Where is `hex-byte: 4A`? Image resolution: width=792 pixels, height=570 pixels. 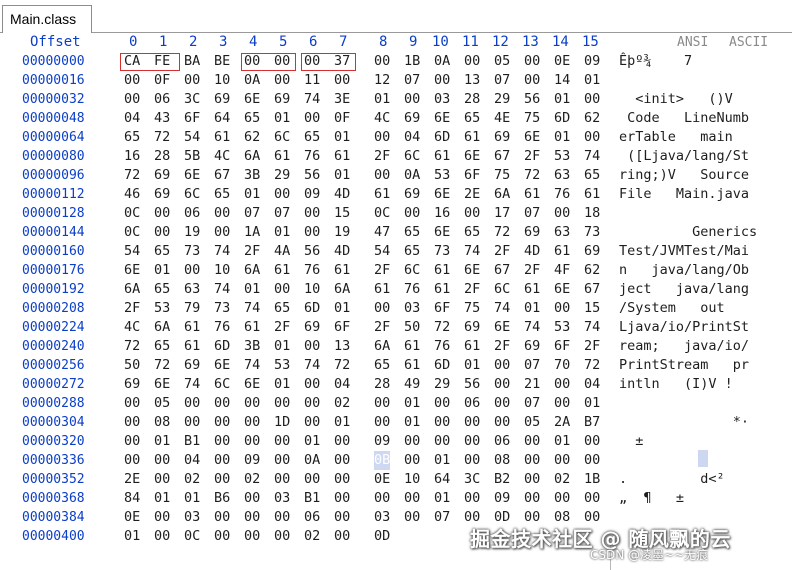 hex-byte: 4A is located at coordinates (282, 251).